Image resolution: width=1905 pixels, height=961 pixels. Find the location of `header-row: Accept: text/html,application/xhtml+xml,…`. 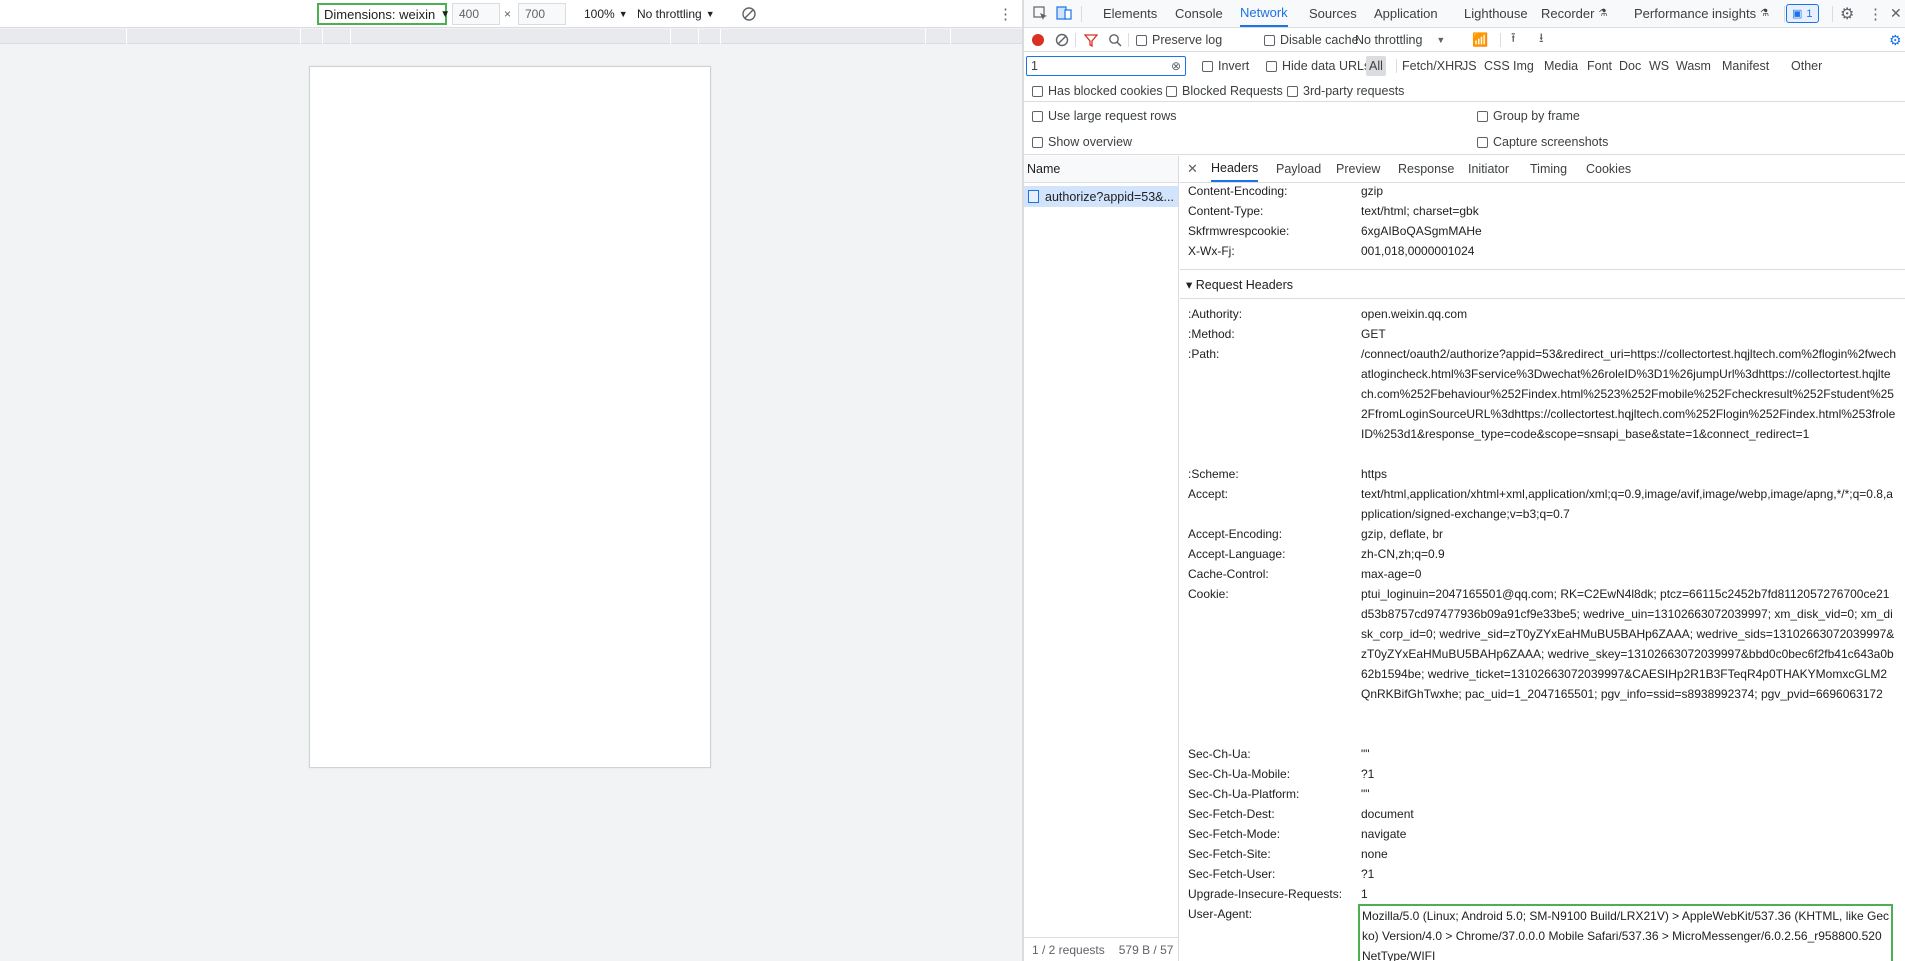

header-row: Accept: text/html,application/xhtml+xml,… is located at coordinates (1542, 504).